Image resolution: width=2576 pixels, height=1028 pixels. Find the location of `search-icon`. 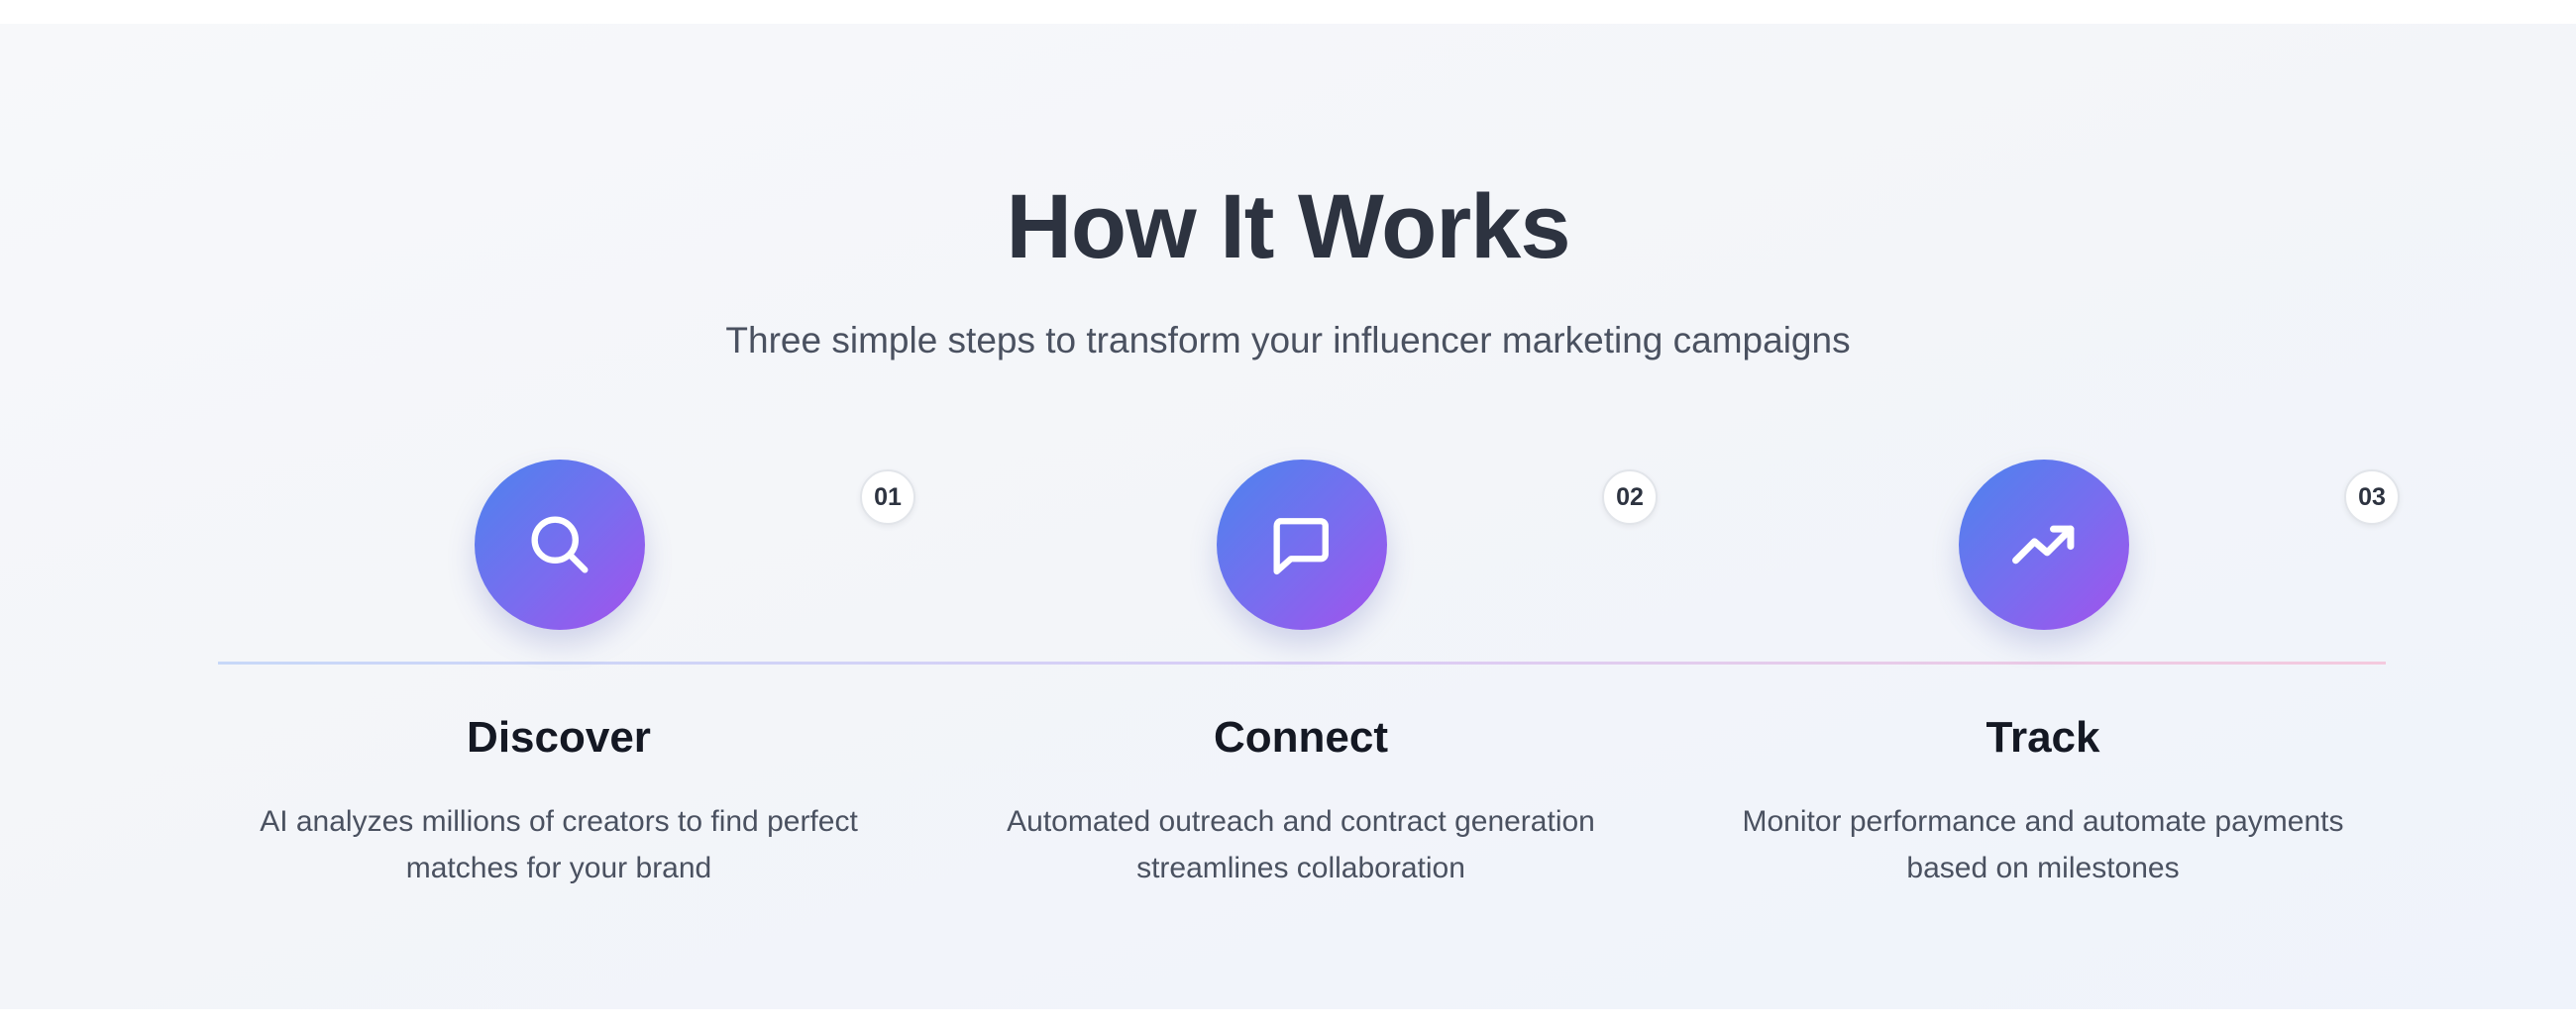

search-icon is located at coordinates (560, 544).